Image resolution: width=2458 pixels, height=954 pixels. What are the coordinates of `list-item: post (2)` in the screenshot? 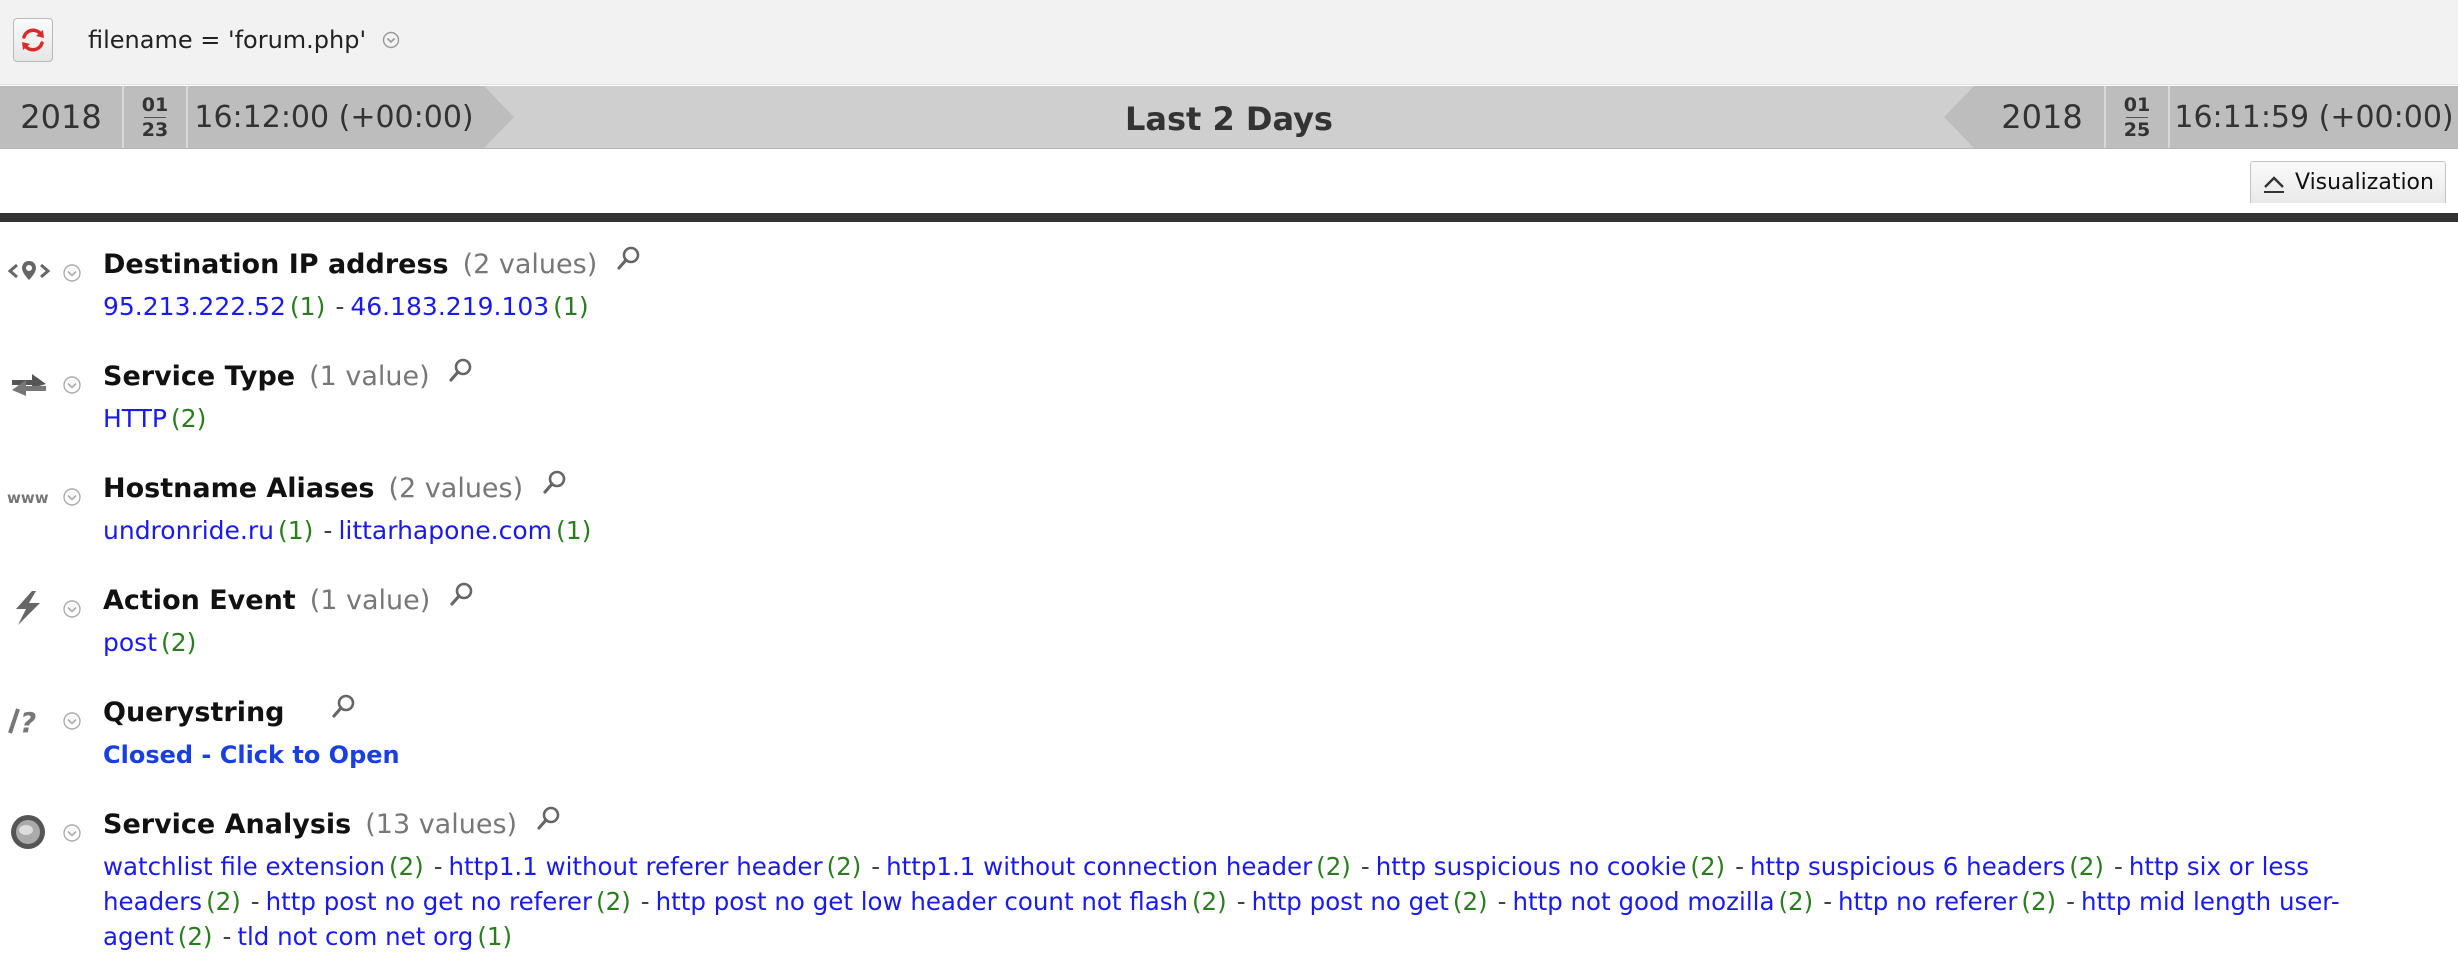 It's located at (149, 642).